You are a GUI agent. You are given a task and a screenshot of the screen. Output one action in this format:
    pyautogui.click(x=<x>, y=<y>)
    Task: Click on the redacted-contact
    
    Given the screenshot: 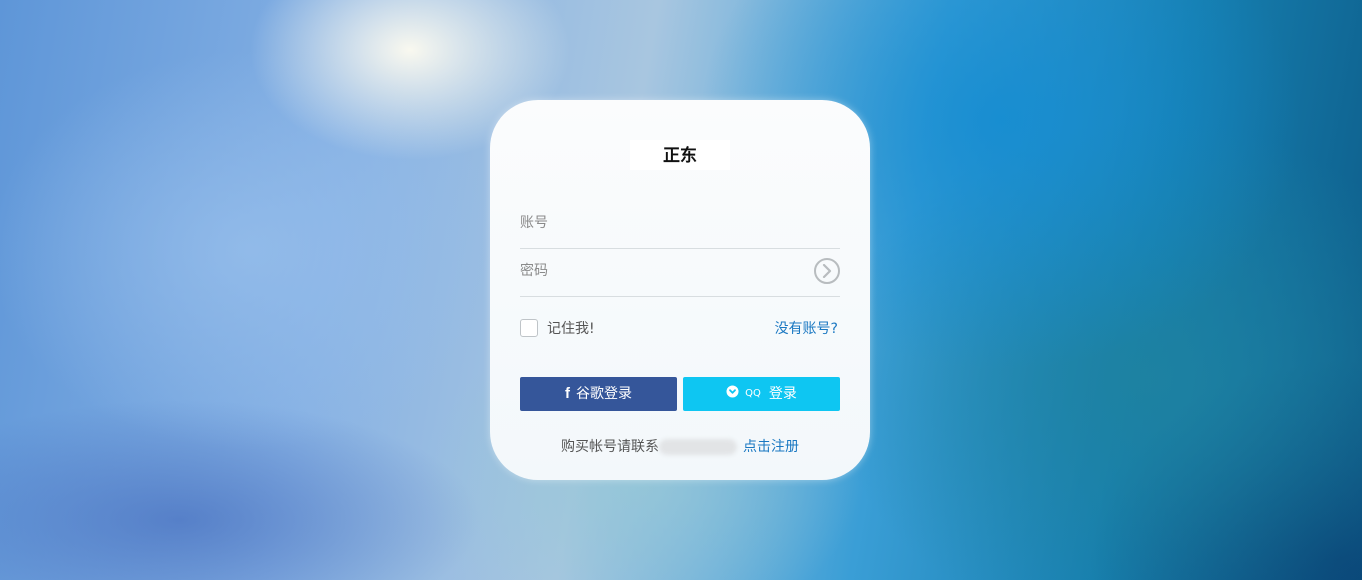 What is the action you would take?
    pyautogui.click(x=698, y=447)
    